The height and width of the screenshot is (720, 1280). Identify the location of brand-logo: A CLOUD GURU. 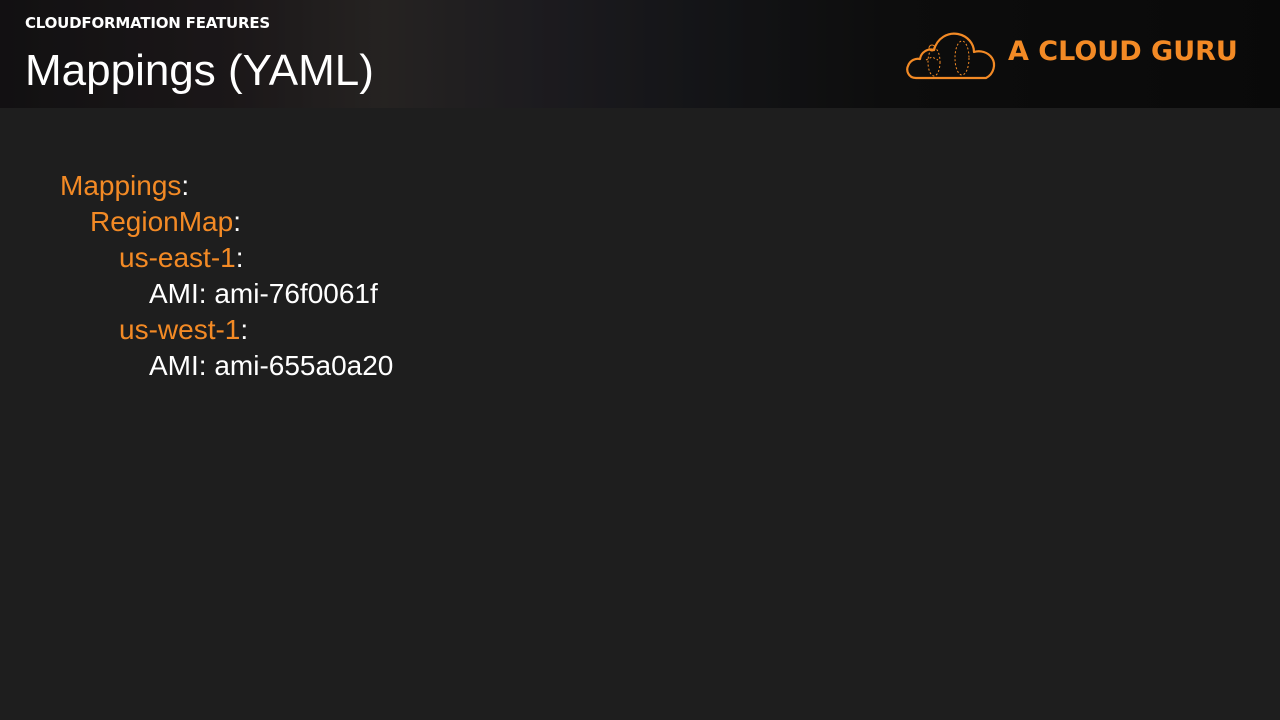
(1074, 54).